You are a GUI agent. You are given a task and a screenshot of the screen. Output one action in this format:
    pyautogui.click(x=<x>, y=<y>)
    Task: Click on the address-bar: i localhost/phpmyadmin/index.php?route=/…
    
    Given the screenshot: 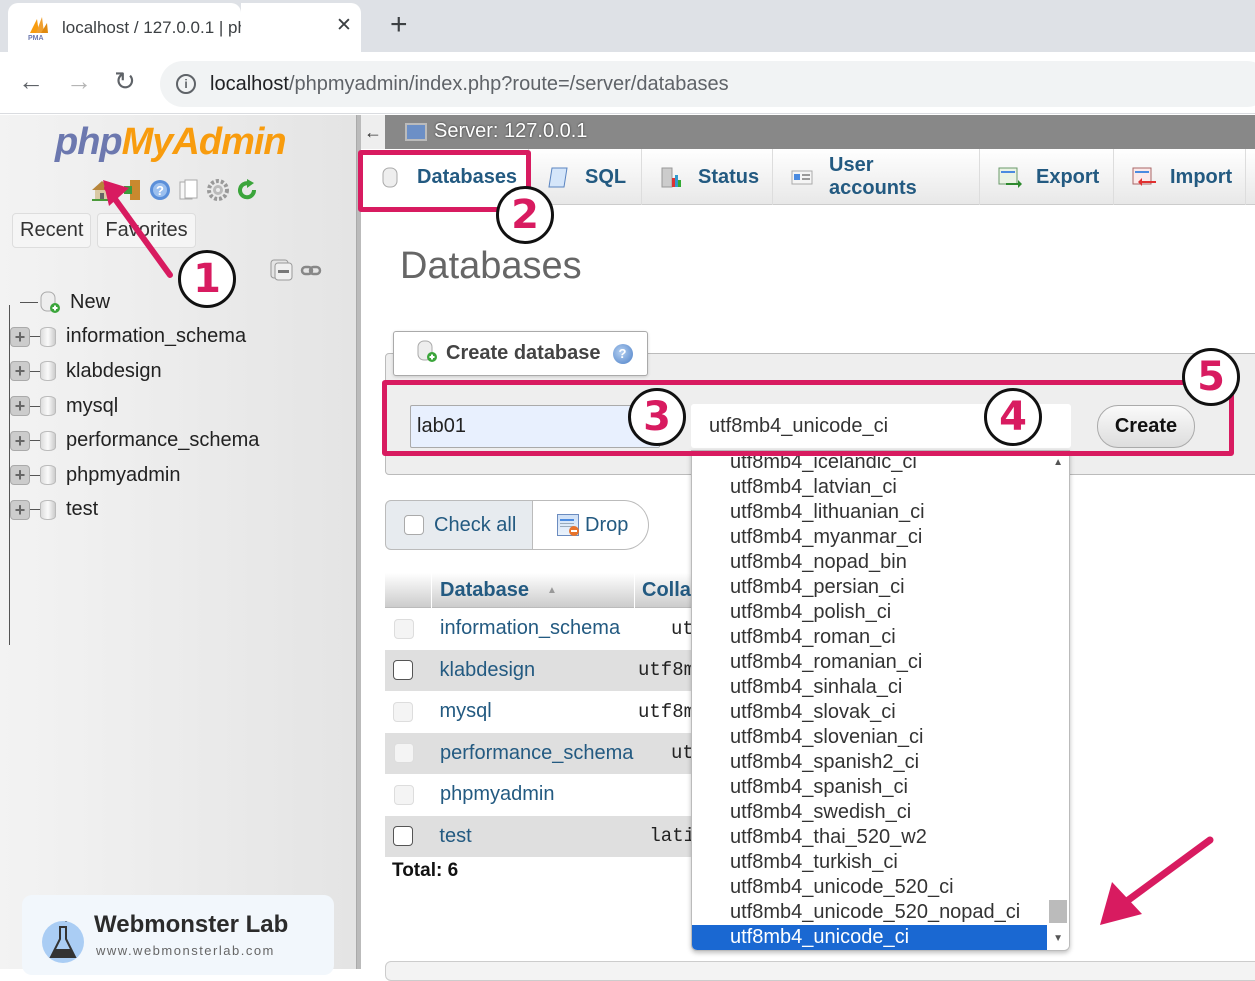 What is the action you would take?
    pyautogui.click(x=707, y=84)
    